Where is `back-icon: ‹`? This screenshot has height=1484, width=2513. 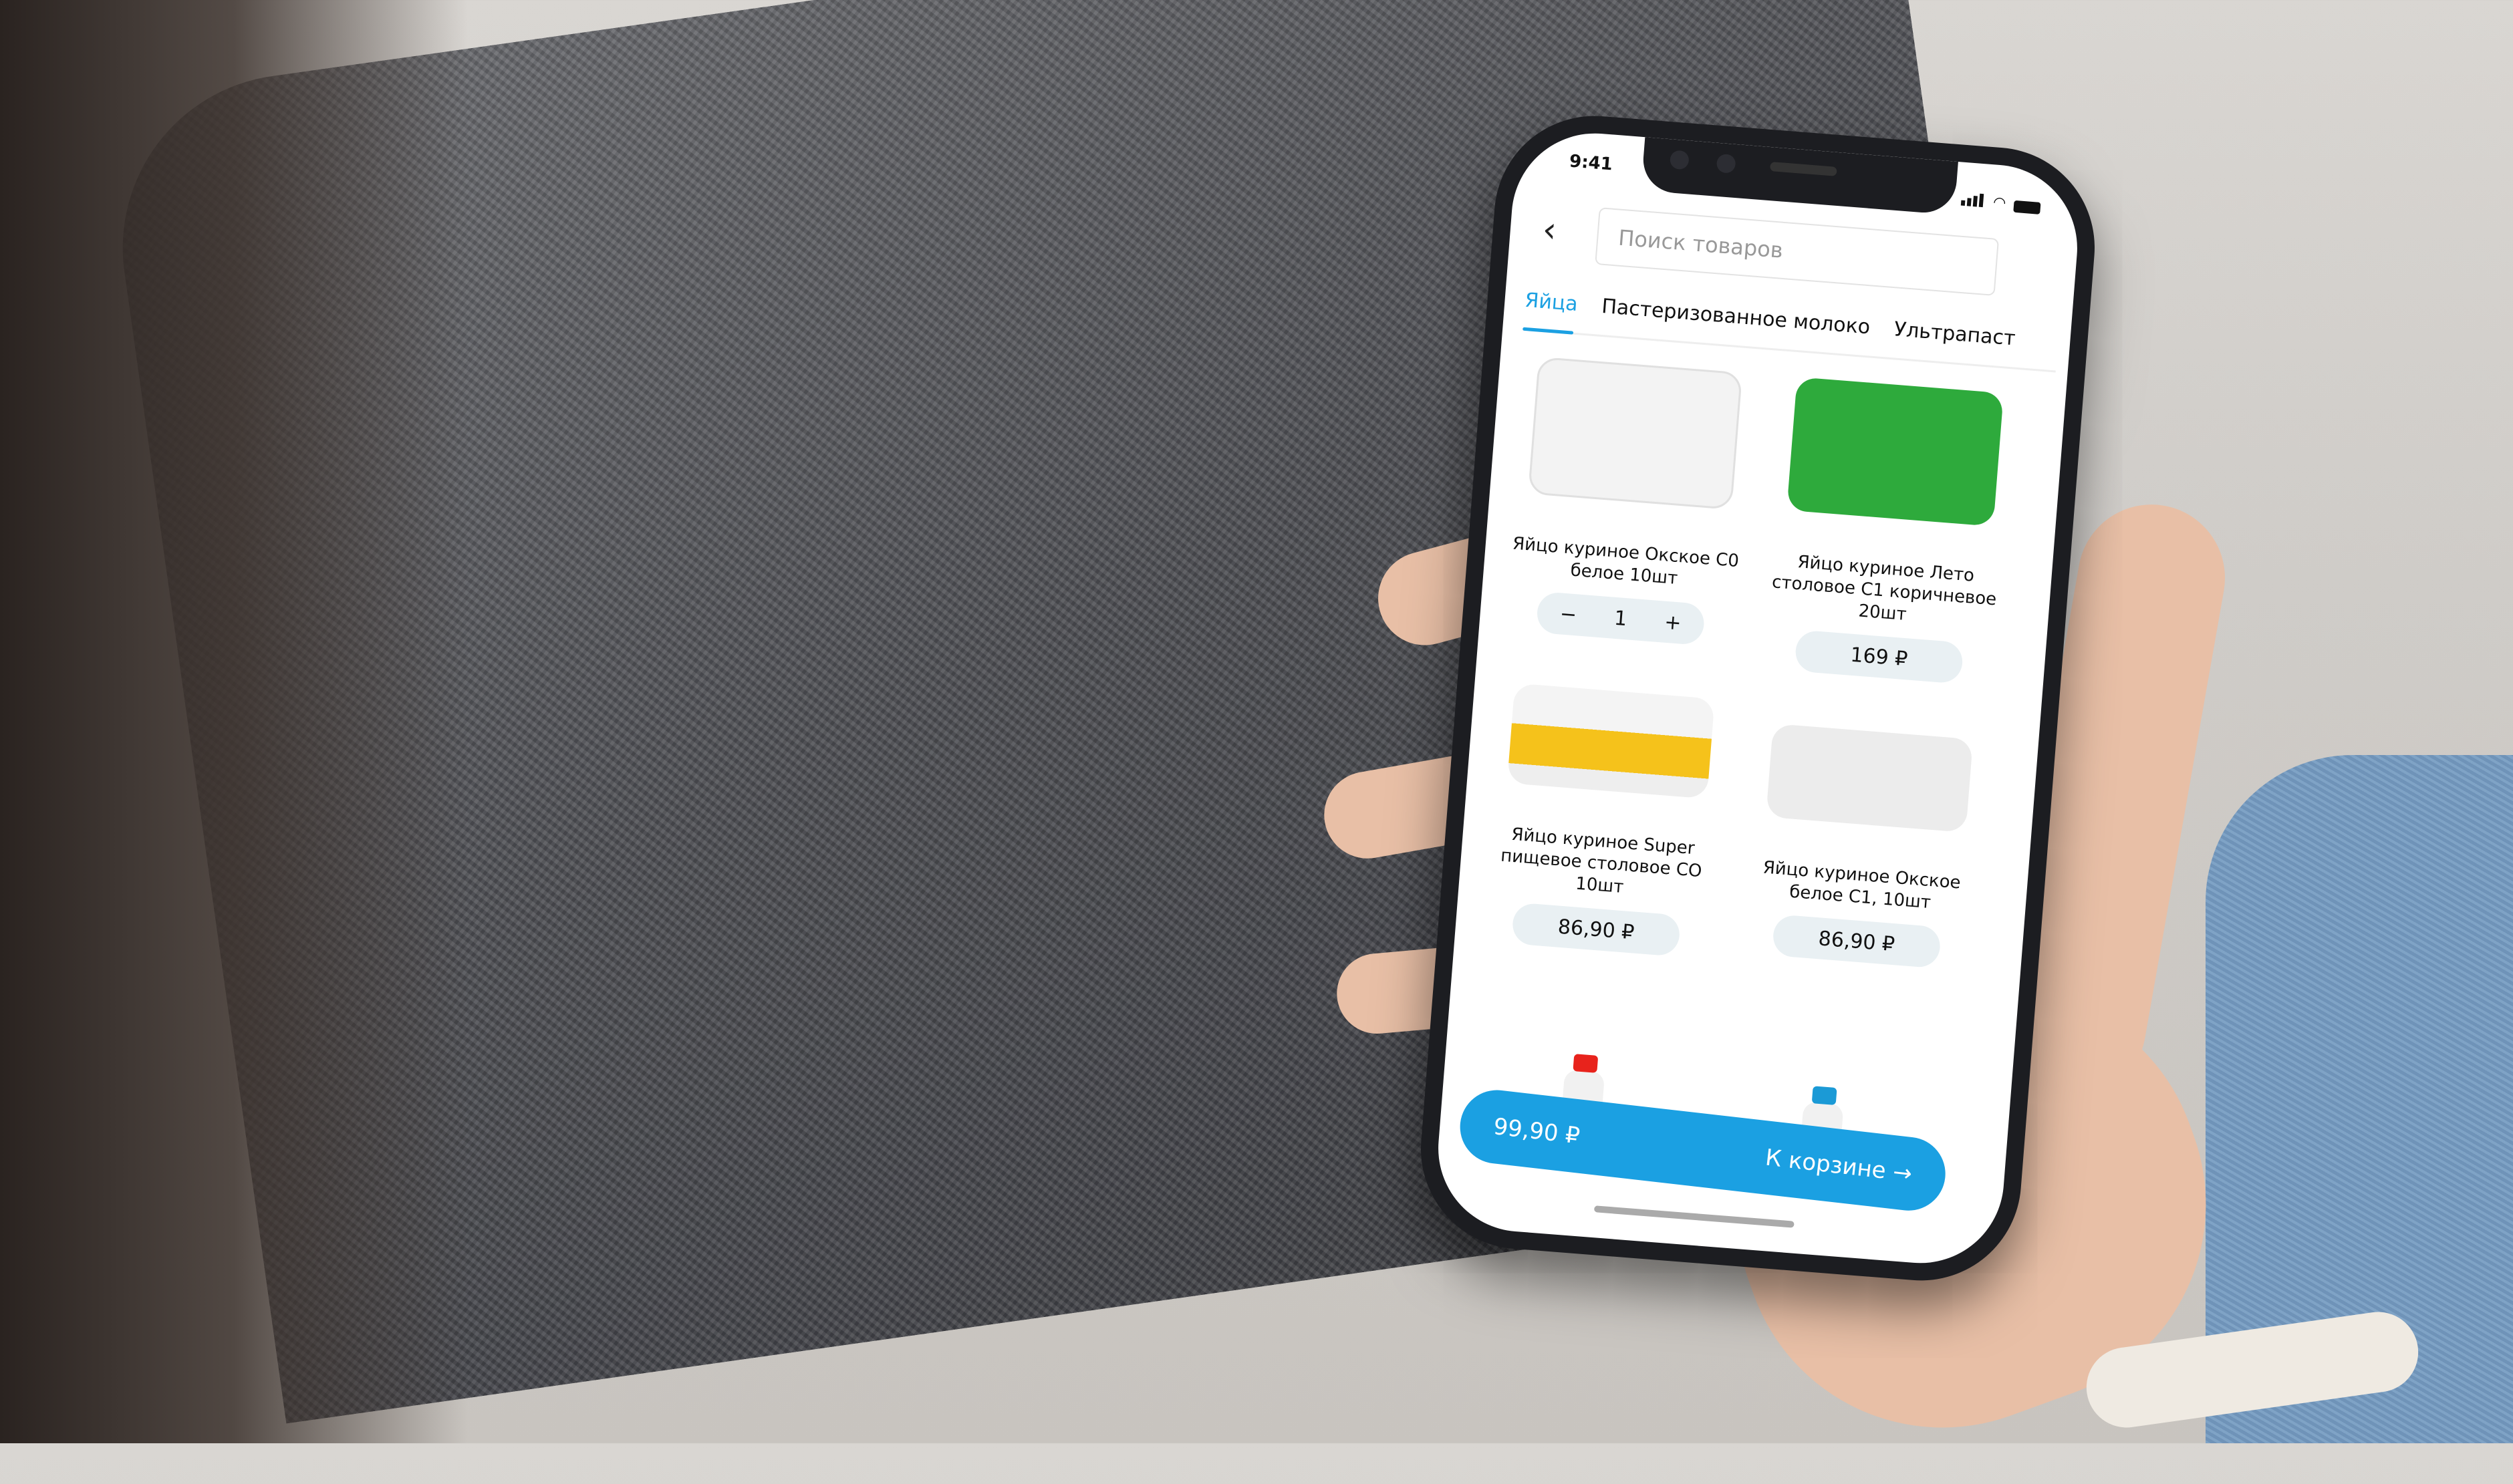 back-icon: ‹ is located at coordinates (1549, 231).